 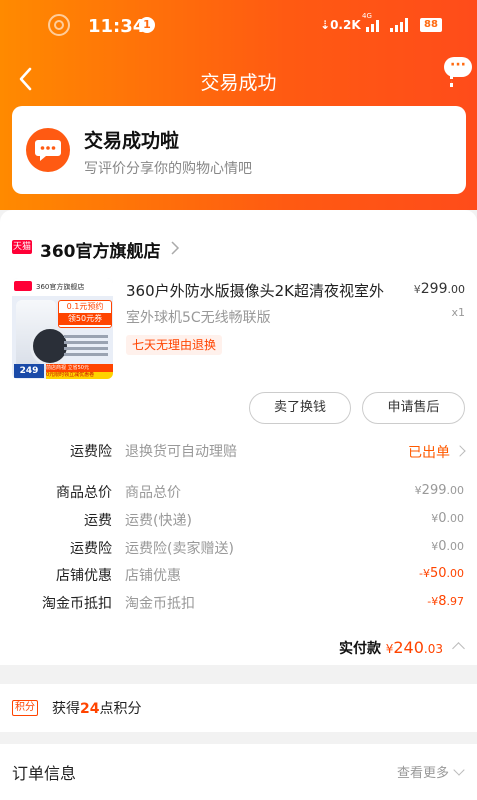 What do you see at coordinates (100, 249) in the screenshot?
I see `shop-name: 360官方旗舰店` at bounding box center [100, 249].